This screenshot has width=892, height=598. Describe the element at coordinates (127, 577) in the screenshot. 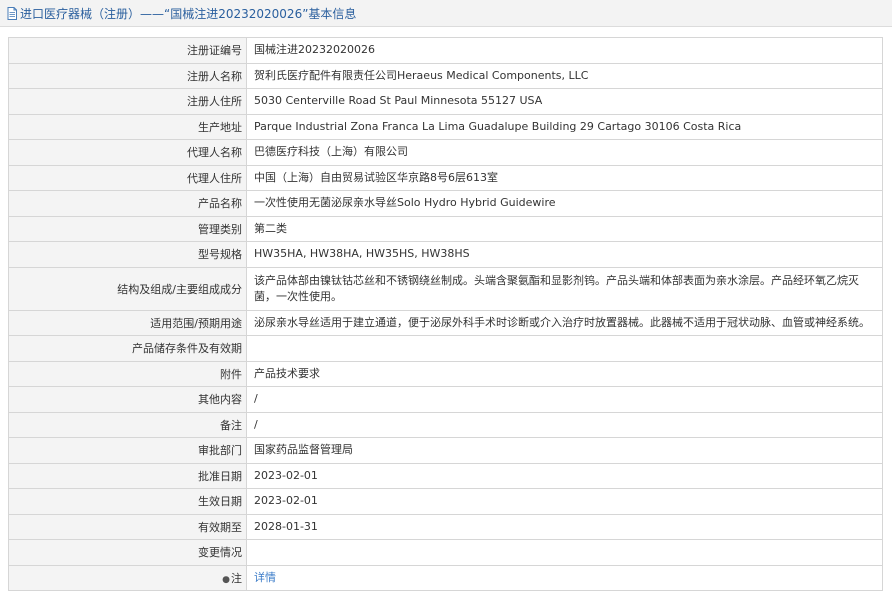

I see `row-label: ●注` at that location.